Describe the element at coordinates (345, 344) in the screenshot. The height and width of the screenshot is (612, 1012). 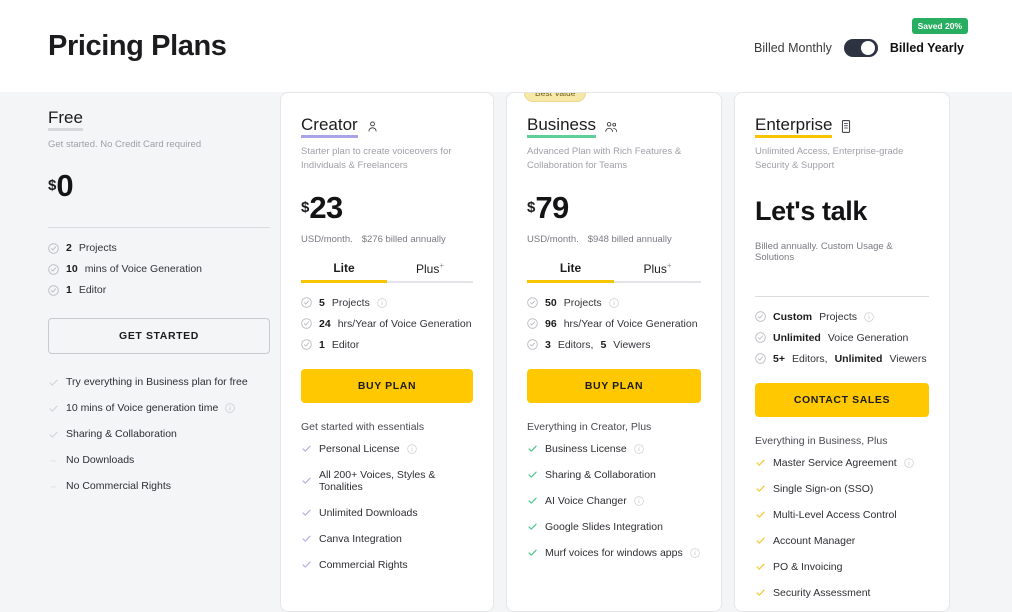
I see `quota-label: Editor` at that location.